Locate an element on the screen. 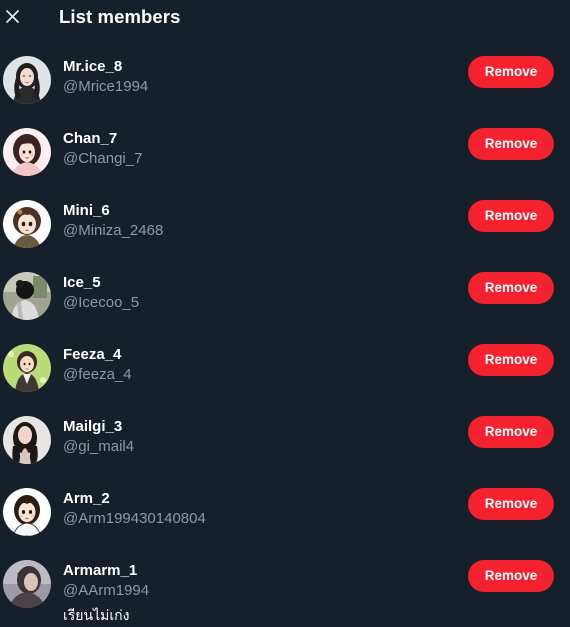  member-name: Mini_6 is located at coordinates (86, 210).